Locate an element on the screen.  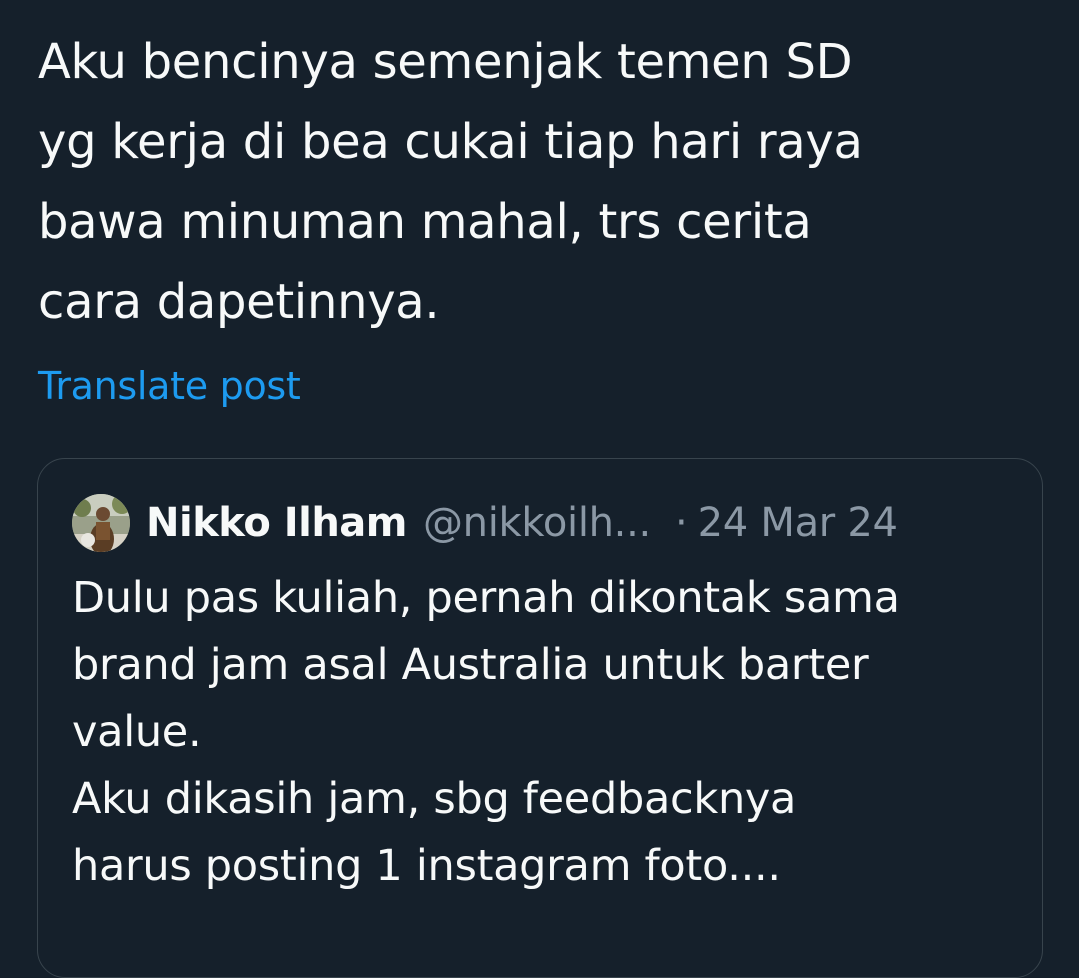
profile-photo-avatar-icon is located at coordinates (101, 523).